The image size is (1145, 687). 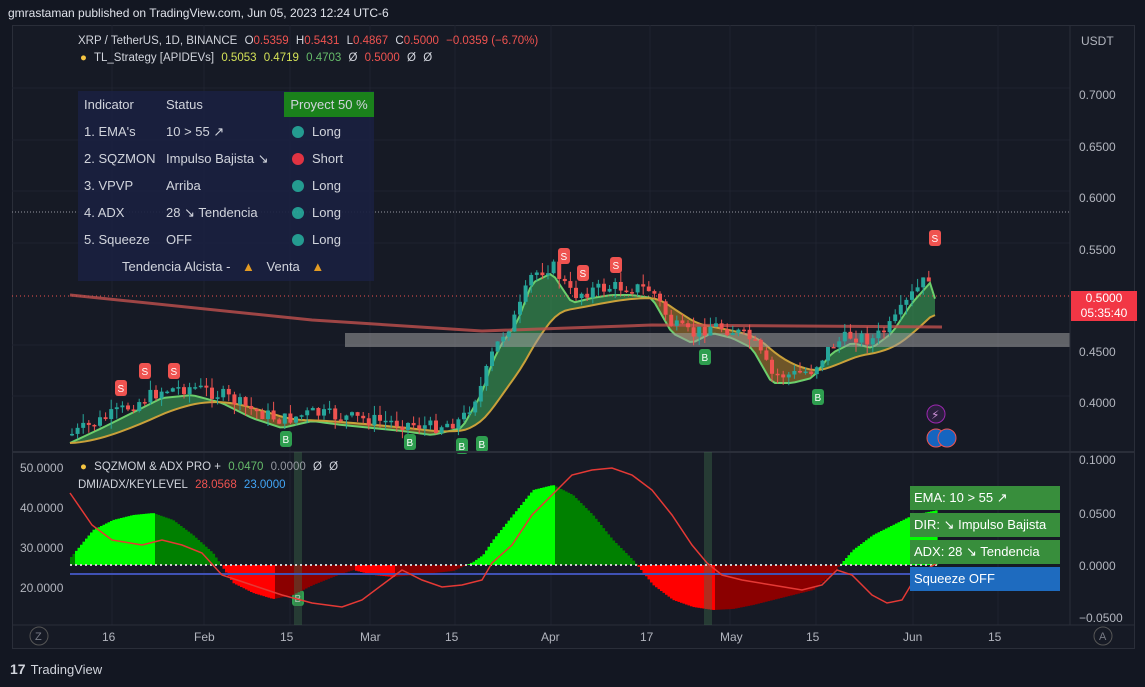 What do you see at coordinates (246, 467) in the screenshot?
I see `sqzmom-v1: 0.0470` at bounding box center [246, 467].